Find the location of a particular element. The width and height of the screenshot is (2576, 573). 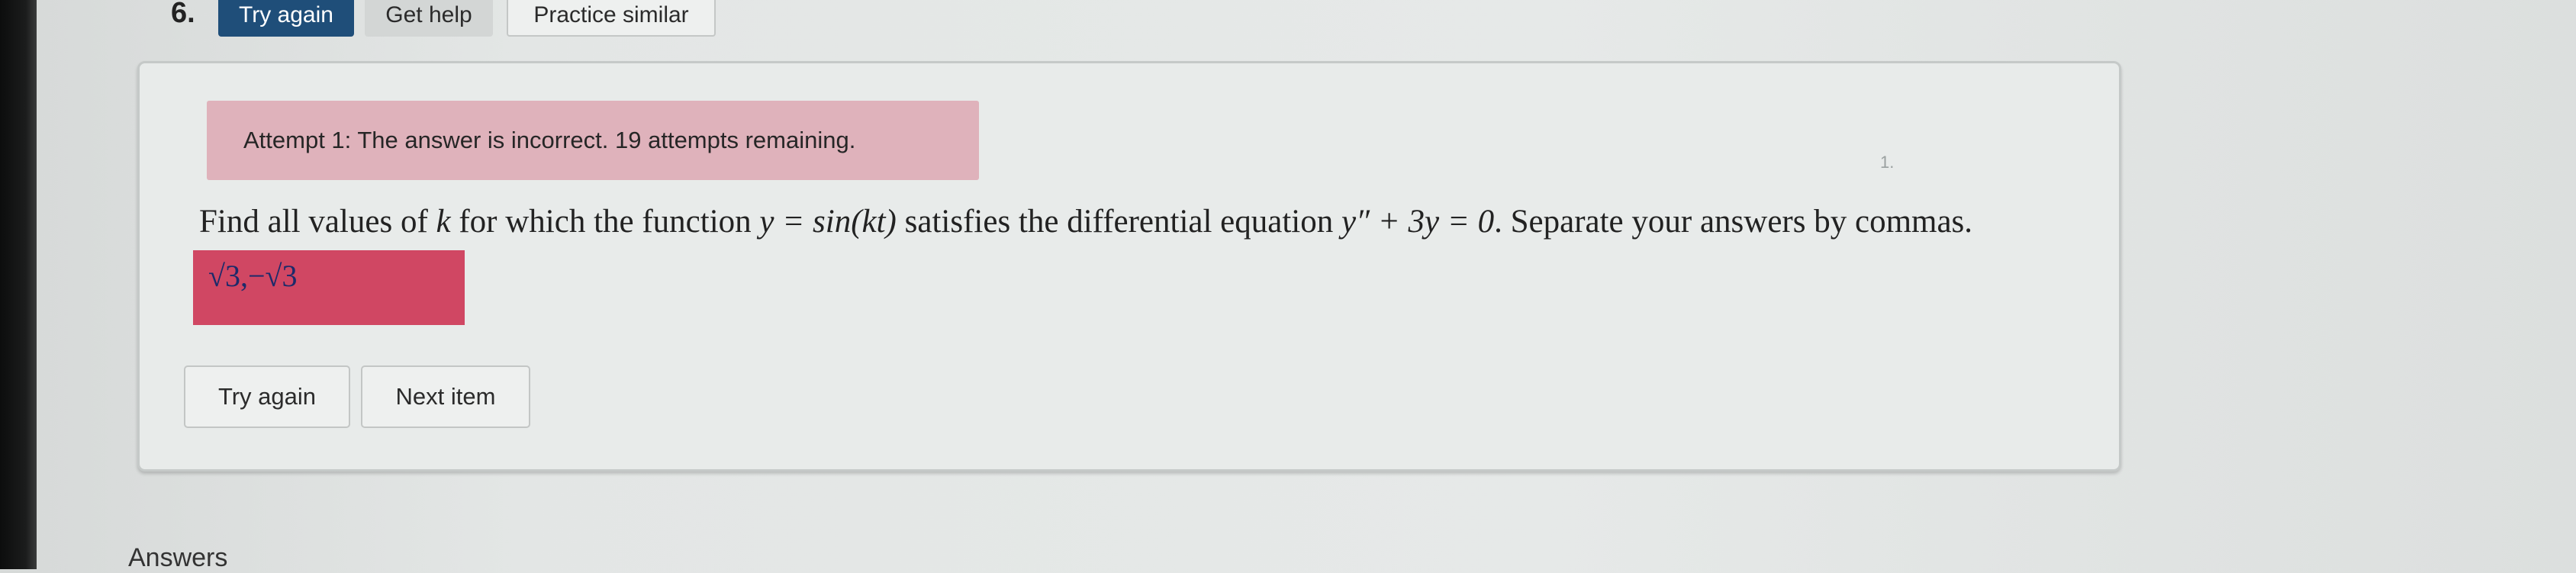

differential-equation: y″ + 3y = 0 is located at coordinates (1418, 222).